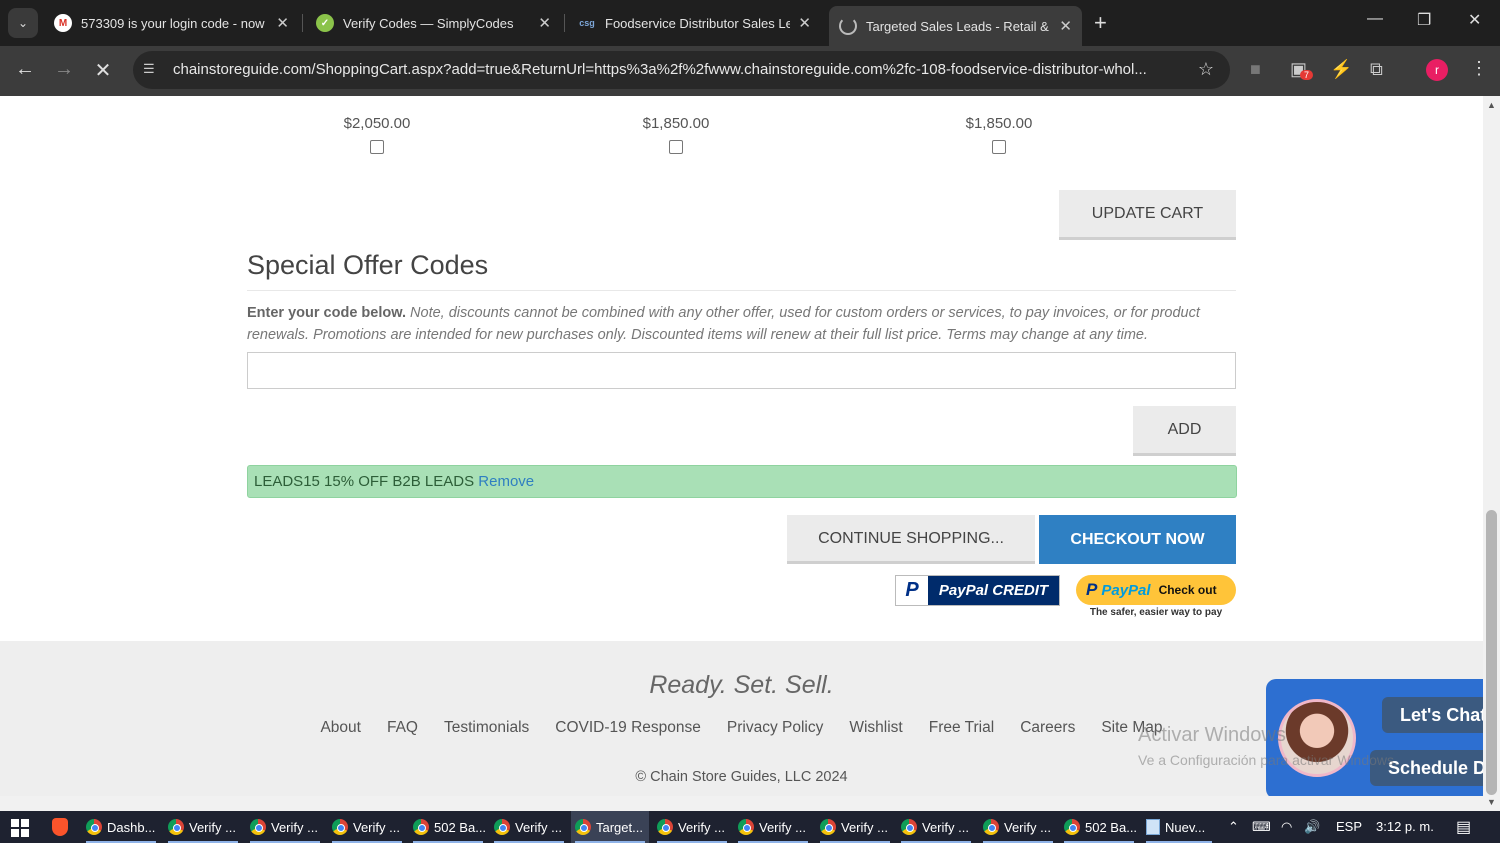 The height and width of the screenshot is (843, 1500). I want to click on profile-avatar: r, so click(1437, 70).